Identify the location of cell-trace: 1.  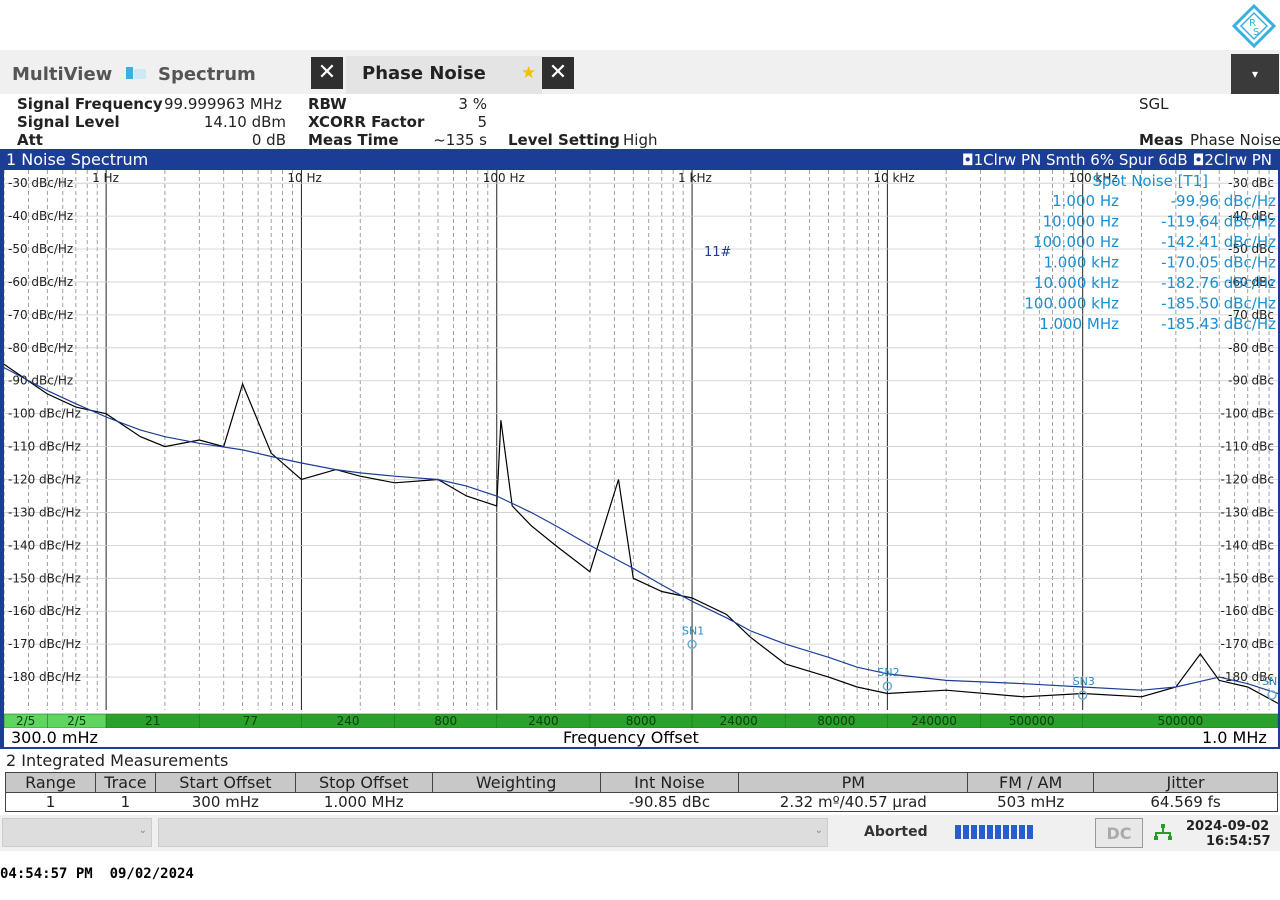
(125, 802).